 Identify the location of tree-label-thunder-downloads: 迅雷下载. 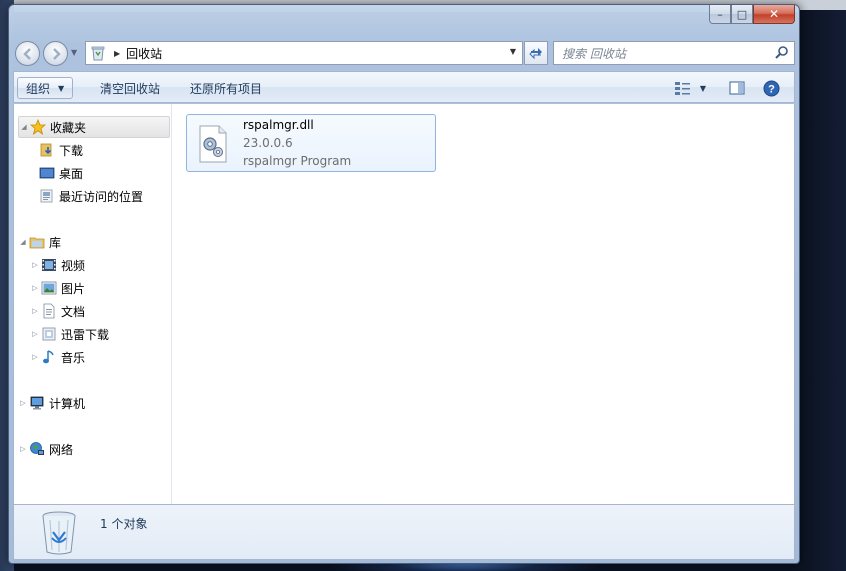
(85, 334).